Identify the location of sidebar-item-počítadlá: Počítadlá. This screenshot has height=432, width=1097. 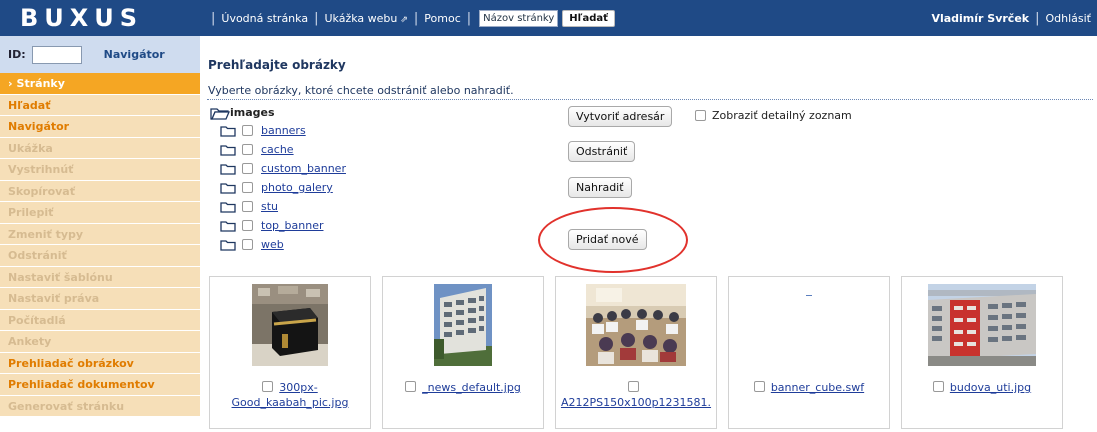
(100, 320).